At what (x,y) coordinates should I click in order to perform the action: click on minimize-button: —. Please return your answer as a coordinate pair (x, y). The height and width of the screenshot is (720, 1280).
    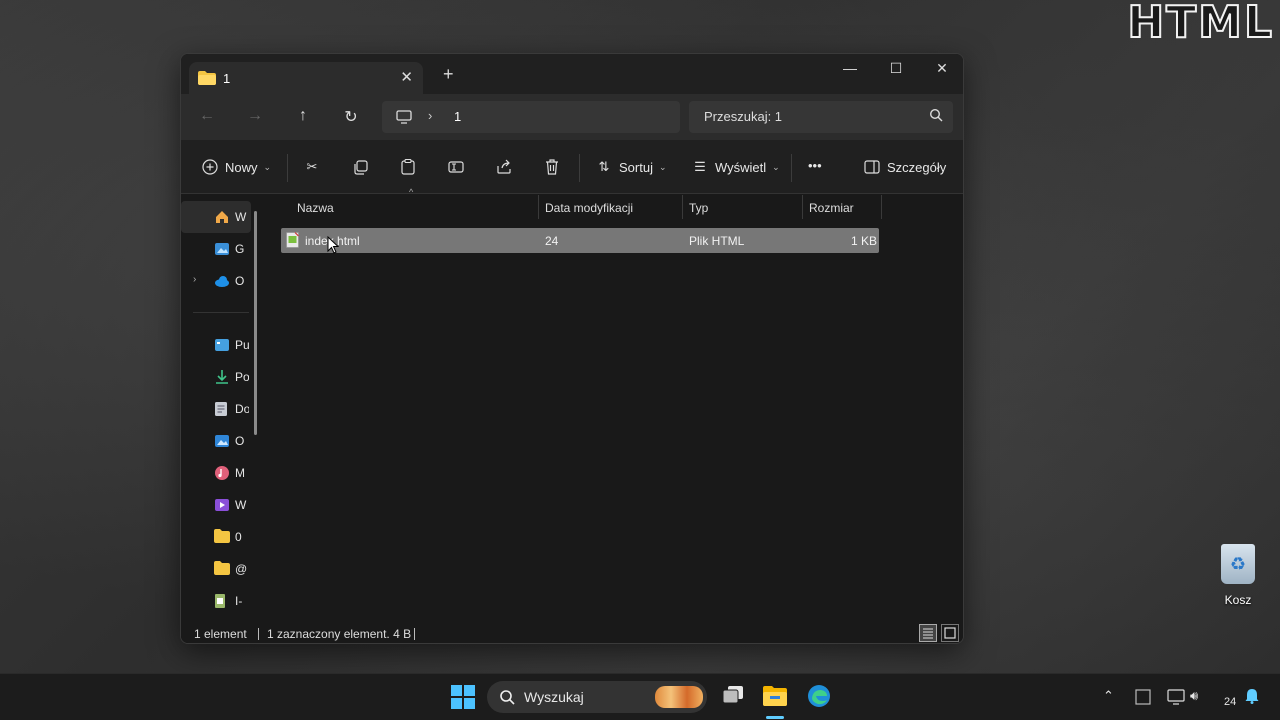
    Looking at the image, I should click on (850, 70).